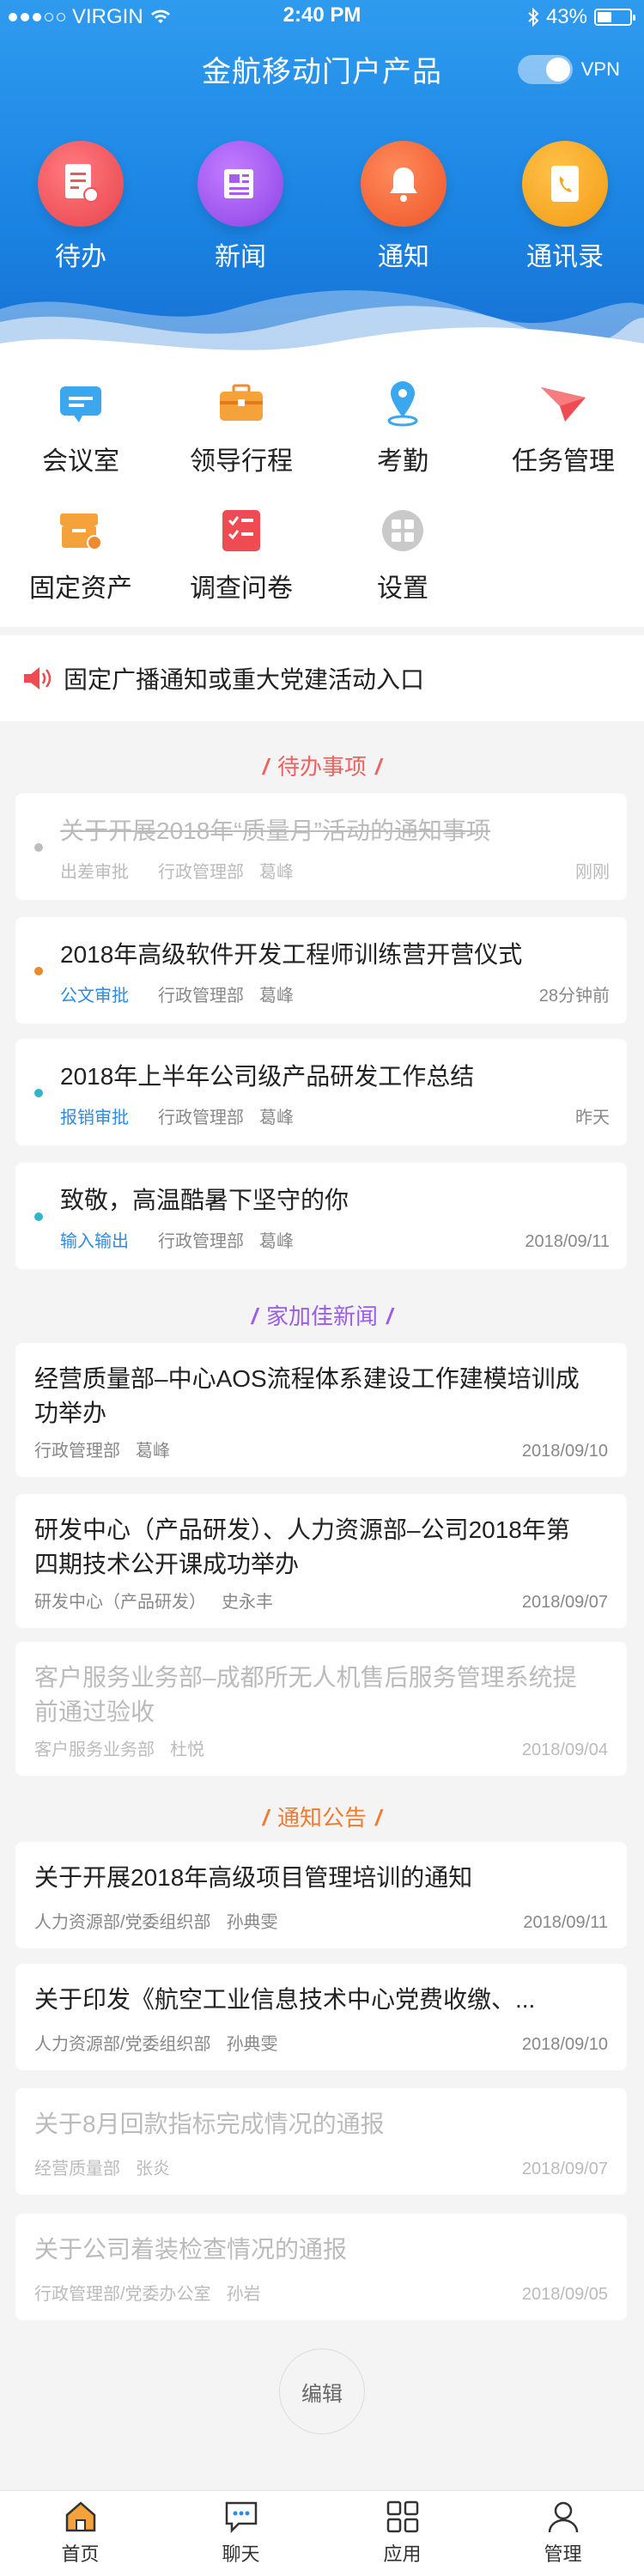  Describe the element at coordinates (321, 2141) in the screenshot. I see `notice-item: 关于8月回款指标完成情况的通报 经营质量部 张炎 2018/09/07` at that location.